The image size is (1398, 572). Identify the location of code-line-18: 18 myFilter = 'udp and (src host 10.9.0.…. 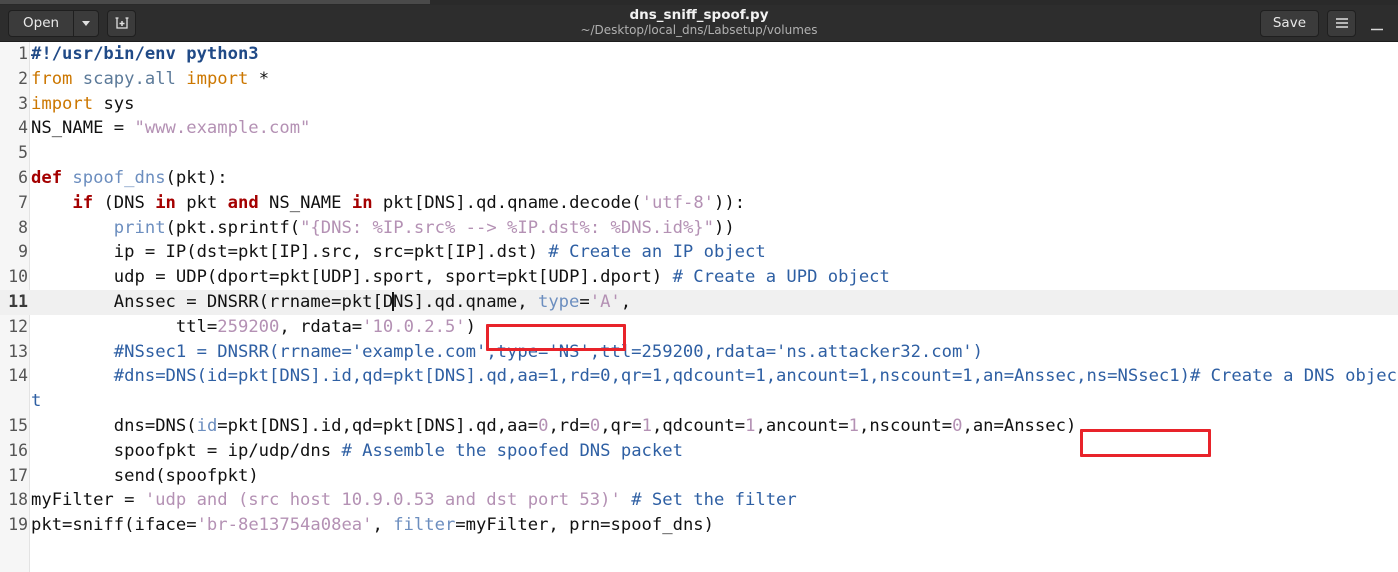
(699, 500).